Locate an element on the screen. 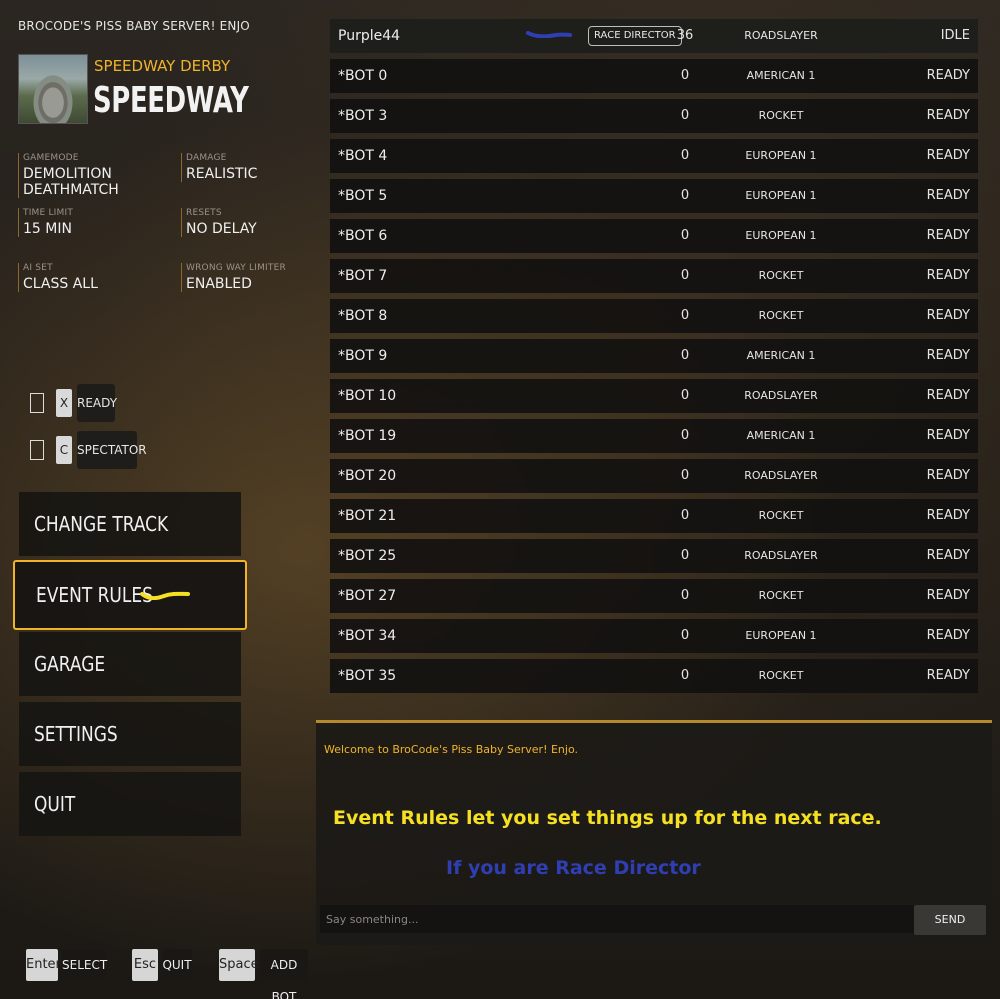  menu-label: SETTINGS is located at coordinates (76, 734).